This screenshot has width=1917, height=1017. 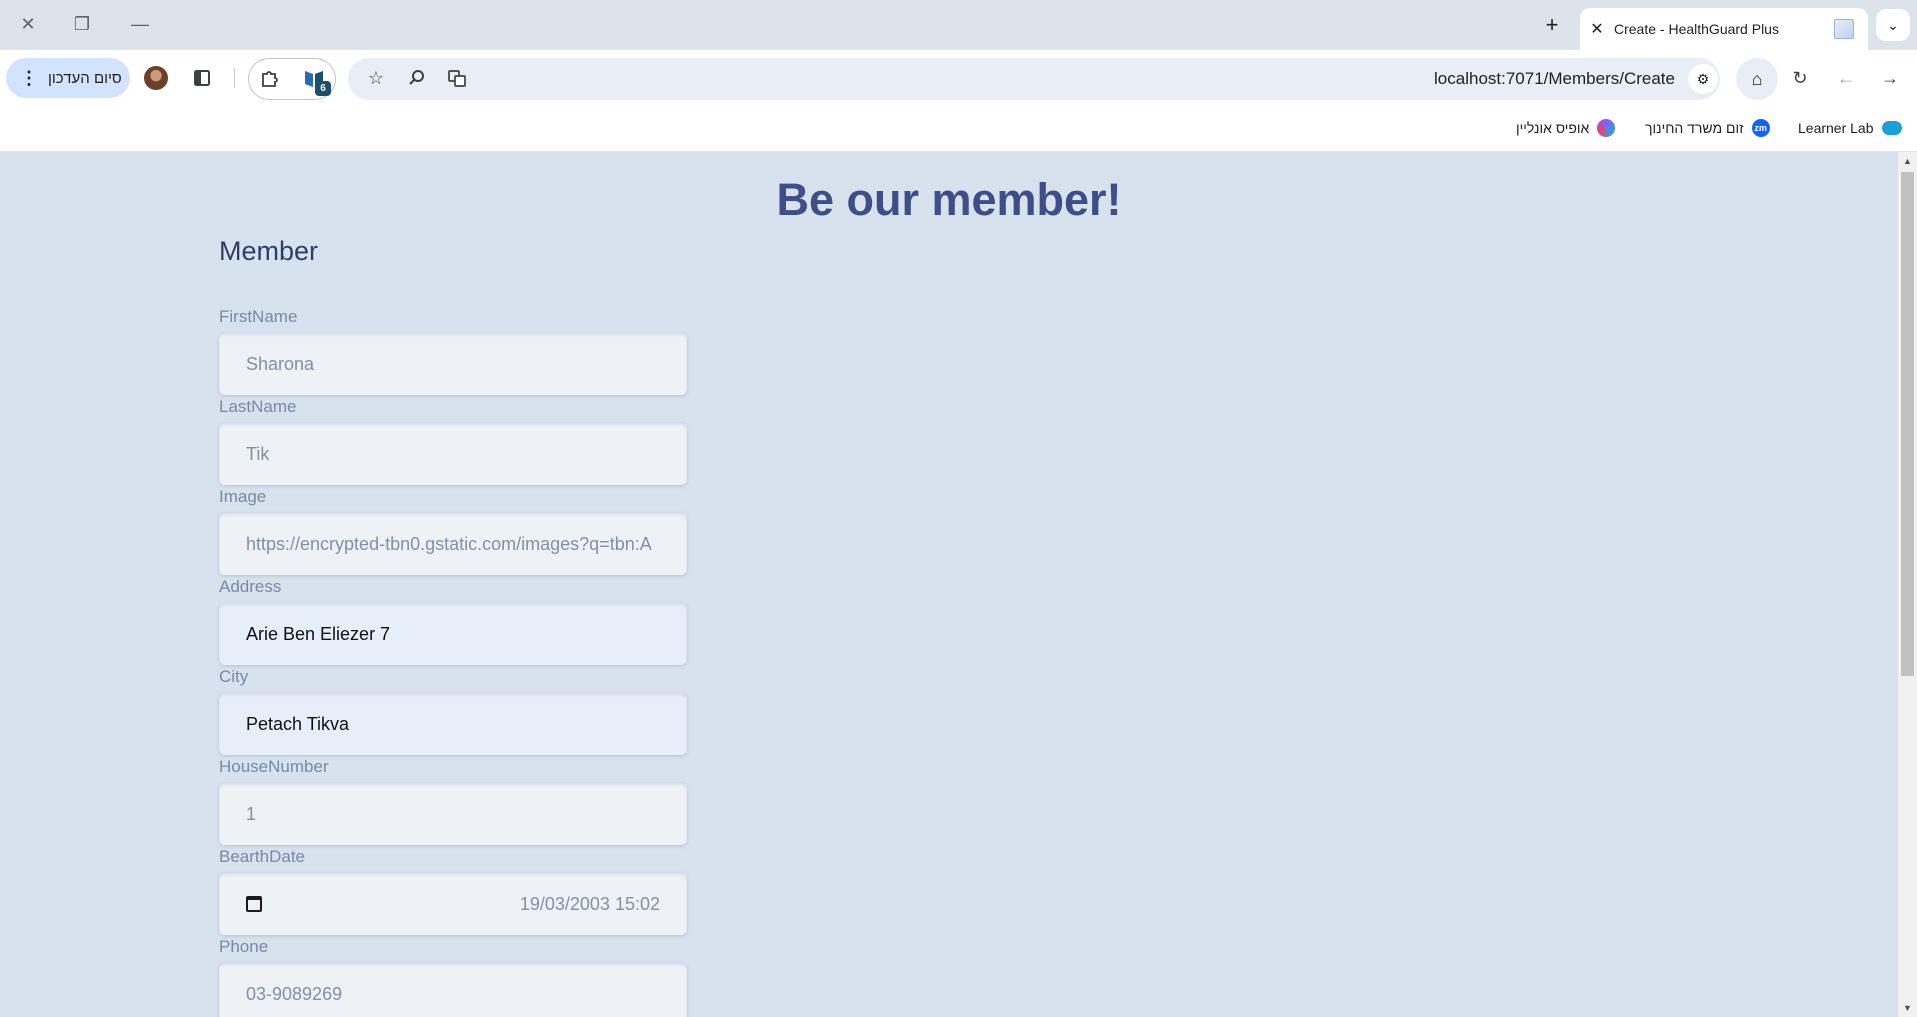 What do you see at coordinates (82, 24) in the screenshot?
I see `restore-window-icon: ❐` at bounding box center [82, 24].